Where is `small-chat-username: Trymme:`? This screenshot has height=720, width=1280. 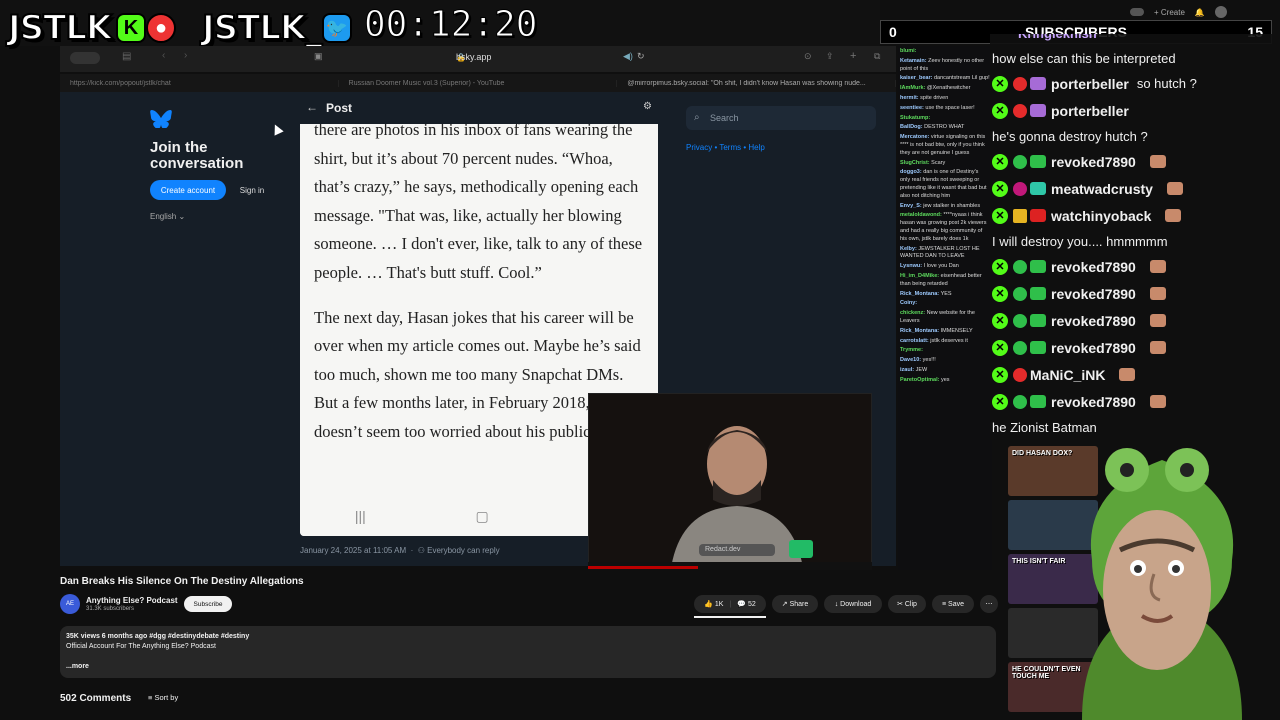
small-chat-username: Trymme: is located at coordinates (911, 350).